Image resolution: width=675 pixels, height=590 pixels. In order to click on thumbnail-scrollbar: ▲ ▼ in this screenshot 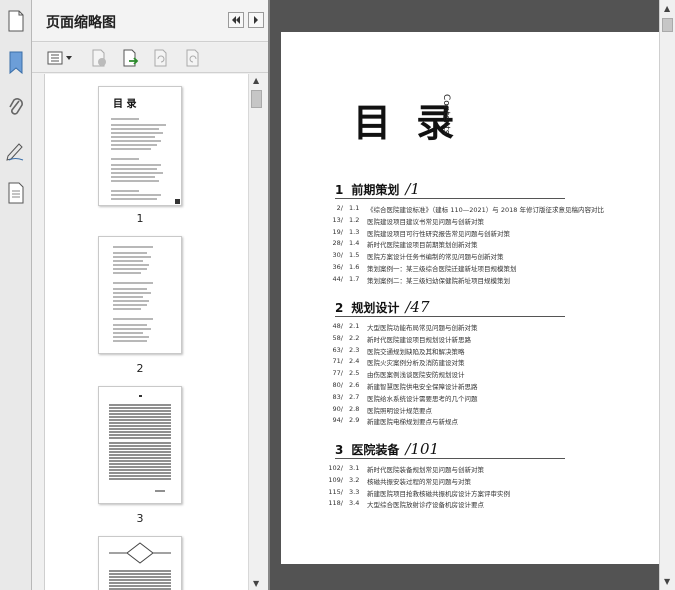, I will do `click(256, 332)`.